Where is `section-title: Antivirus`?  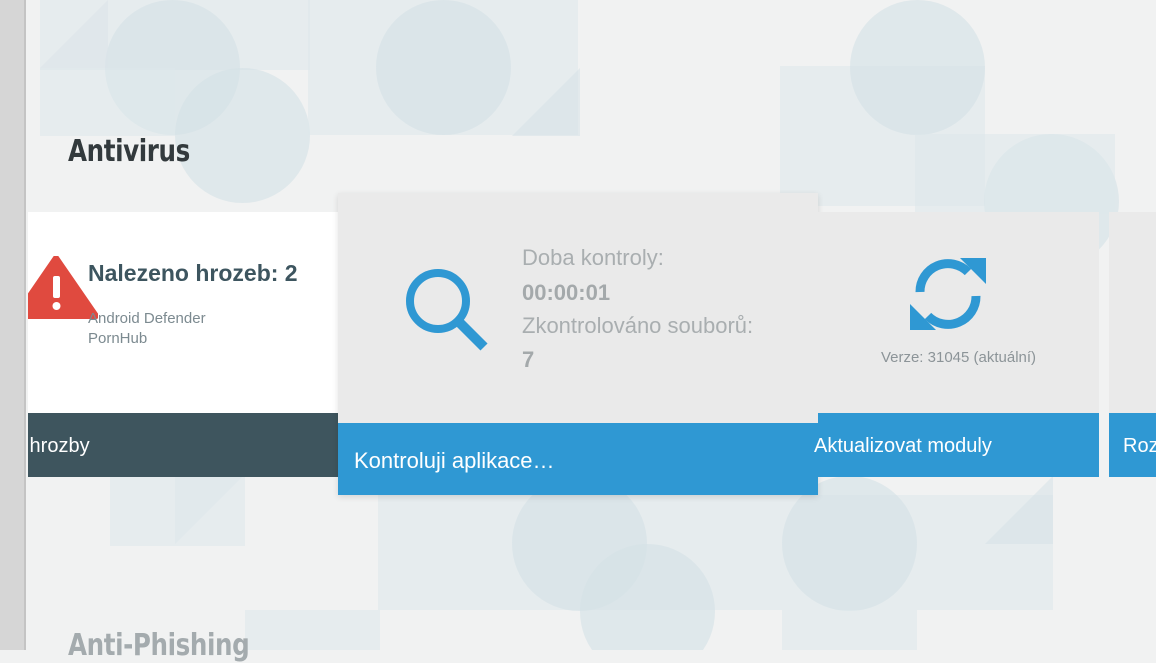
section-title: Antivirus is located at coordinates (129, 151).